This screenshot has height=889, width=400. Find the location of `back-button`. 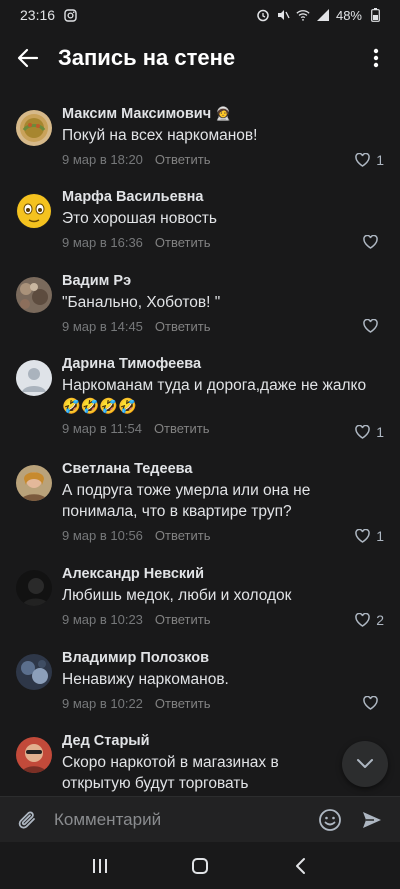

back-button is located at coordinates (28, 58).